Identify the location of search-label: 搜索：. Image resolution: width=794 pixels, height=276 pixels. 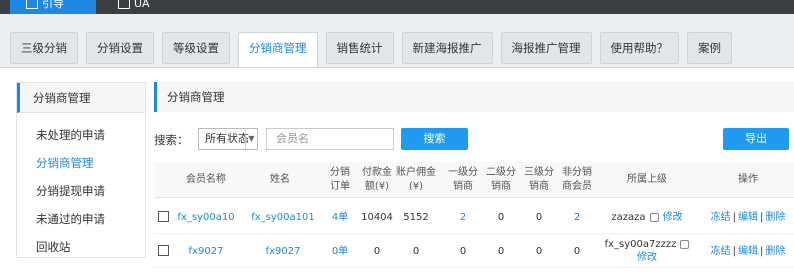
(171, 140).